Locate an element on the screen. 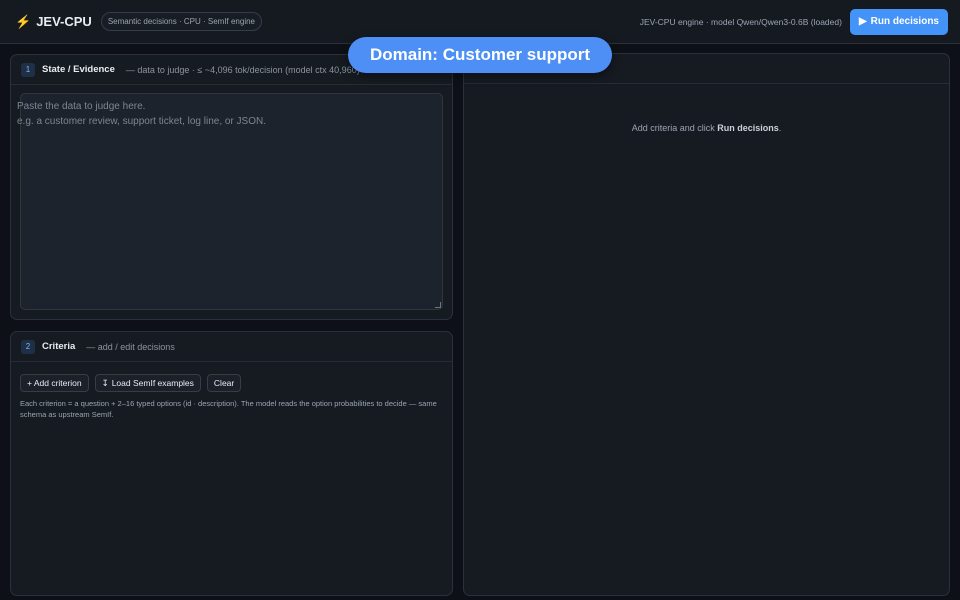 The width and height of the screenshot is (960, 600). load-examples-button: ↧ Load SemIf examples is located at coordinates (147, 383).